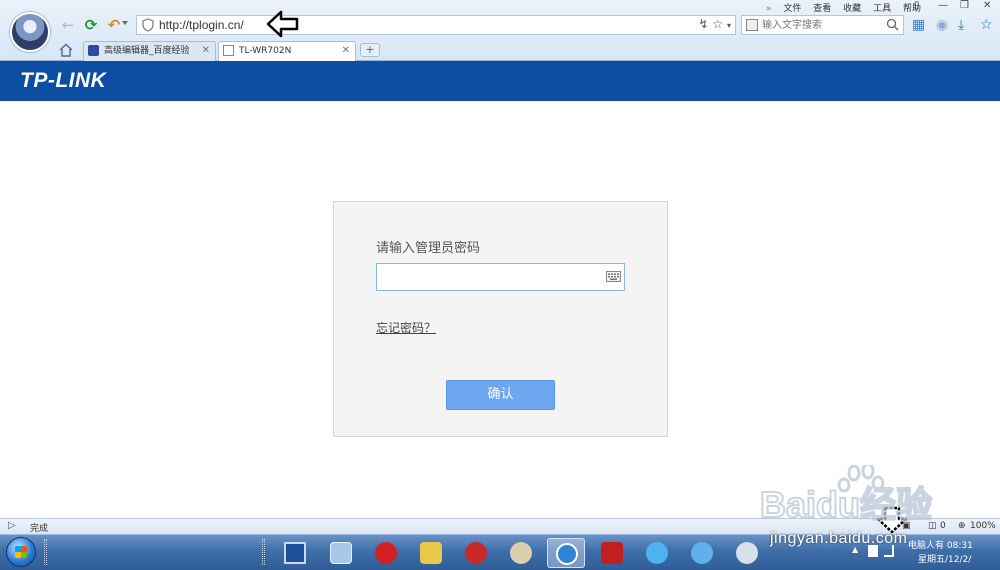  What do you see at coordinates (657, 553) in the screenshot?
I see `taskbar-ie-icon` at bounding box center [657, 553].